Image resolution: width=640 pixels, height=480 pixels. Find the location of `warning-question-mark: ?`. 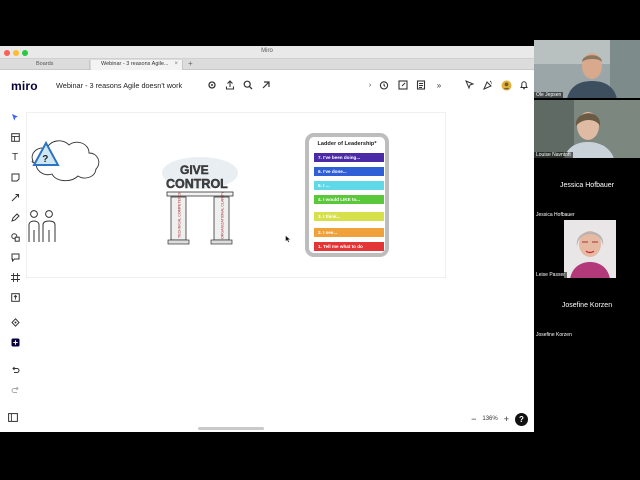

warning-question-mark: ? is located at coordinates (45, 159).